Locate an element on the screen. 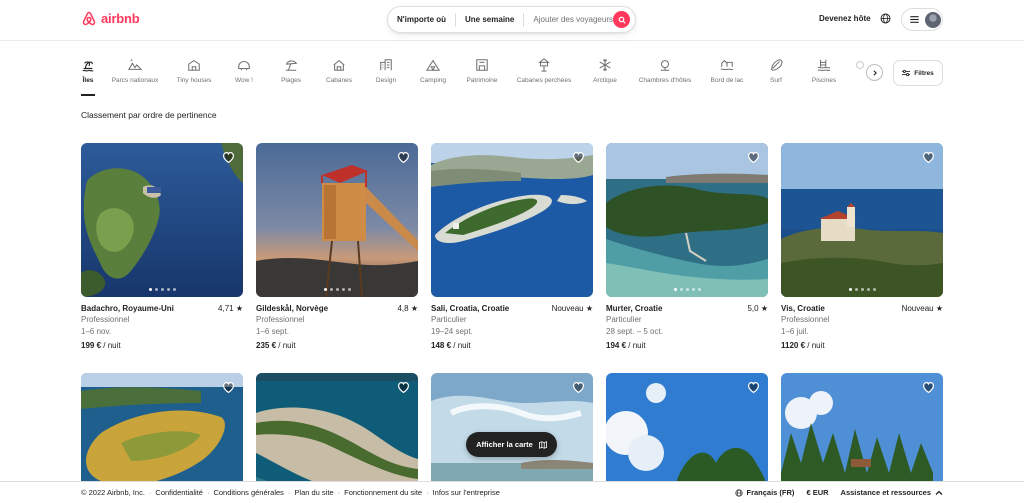 The height and width of the screenshot is (503, 1024). category-wow: Wow ! is located at coordinates (244, 72).